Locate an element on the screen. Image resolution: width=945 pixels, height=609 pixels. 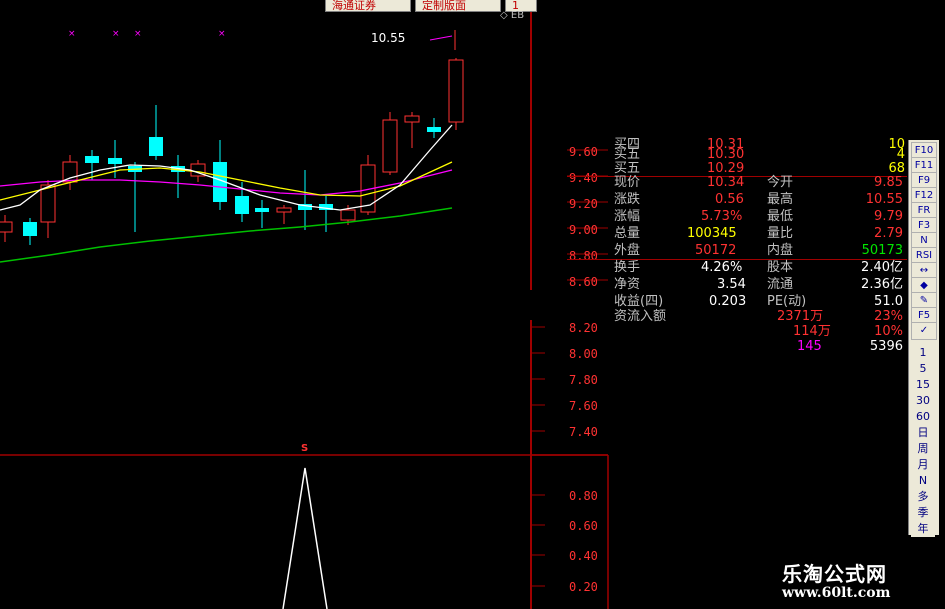
quote-value: 2.36亿 is located at coordinates (882, 284).